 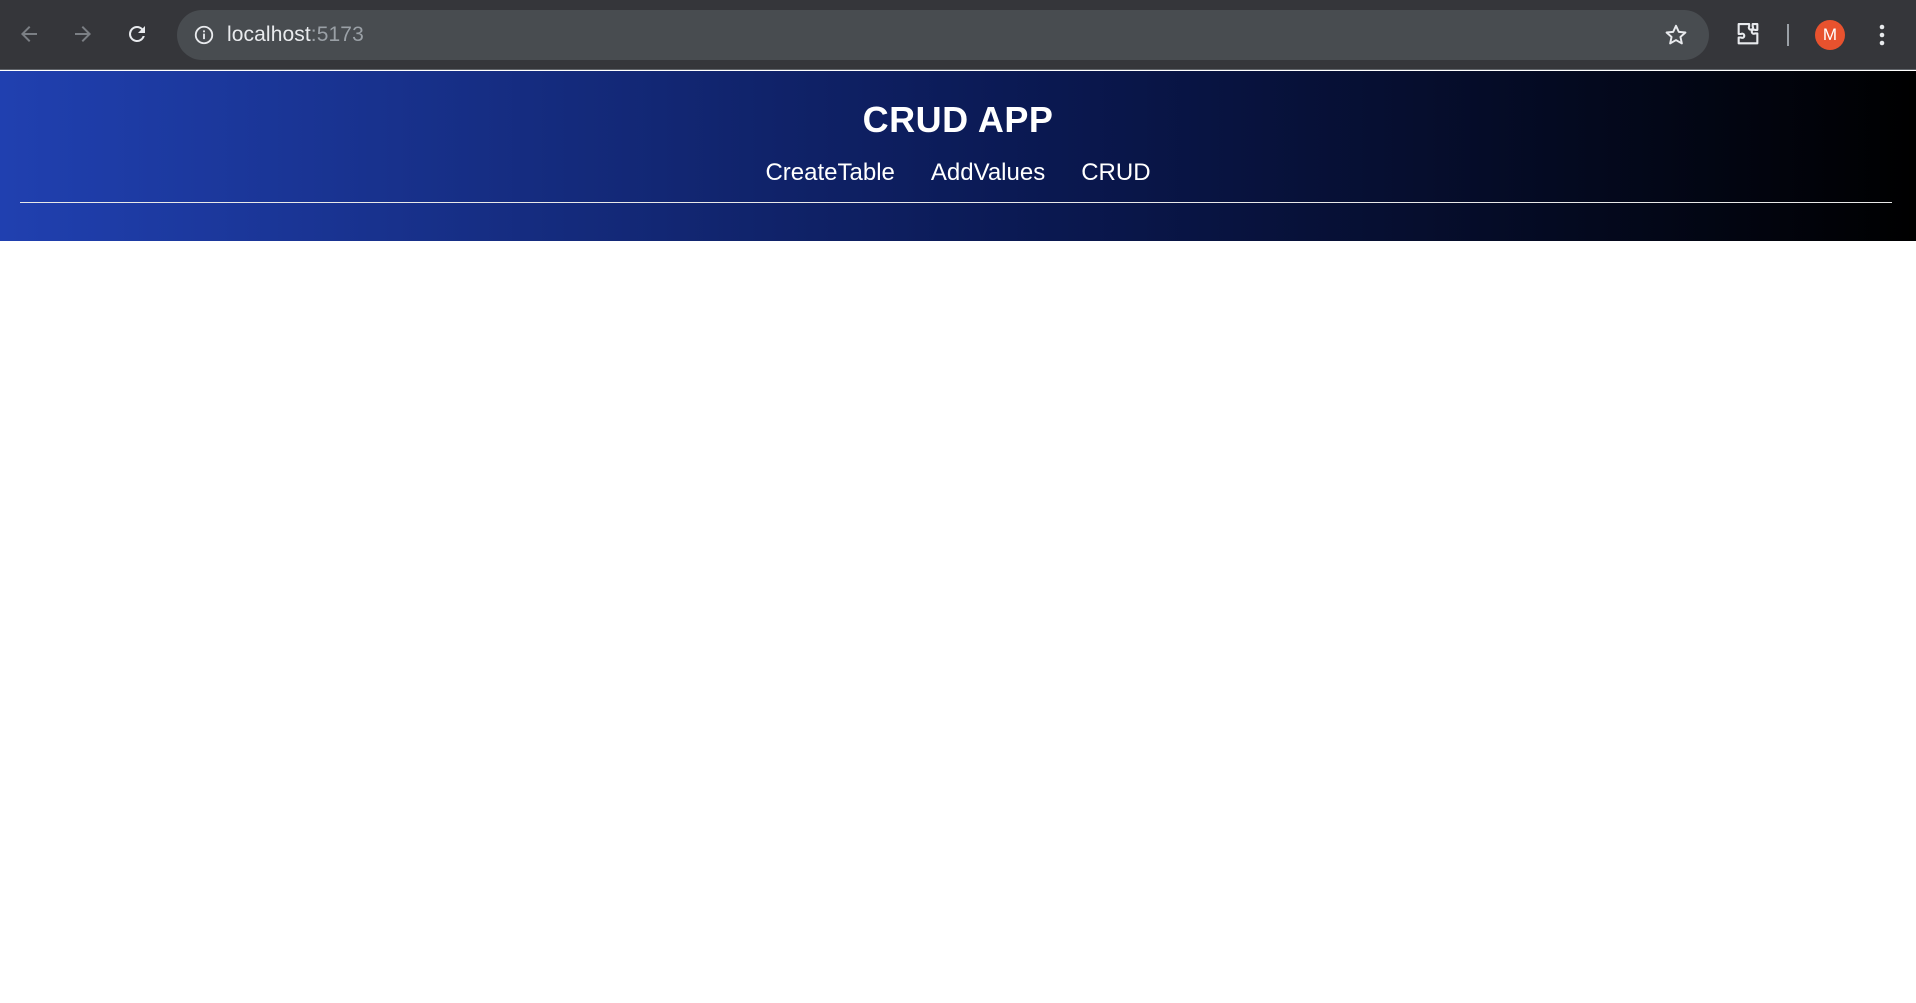 What do you see at coordinates (958, 119) in the screenshot?
I see `app-title: CRUD APP` at bounding box center [958, 119].